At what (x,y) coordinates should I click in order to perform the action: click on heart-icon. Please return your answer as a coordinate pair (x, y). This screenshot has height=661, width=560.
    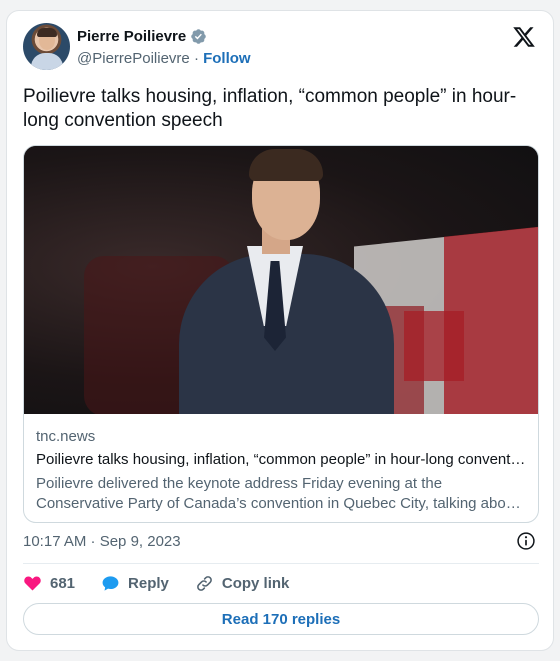
    Looking at the image, I should click on (32, 583).